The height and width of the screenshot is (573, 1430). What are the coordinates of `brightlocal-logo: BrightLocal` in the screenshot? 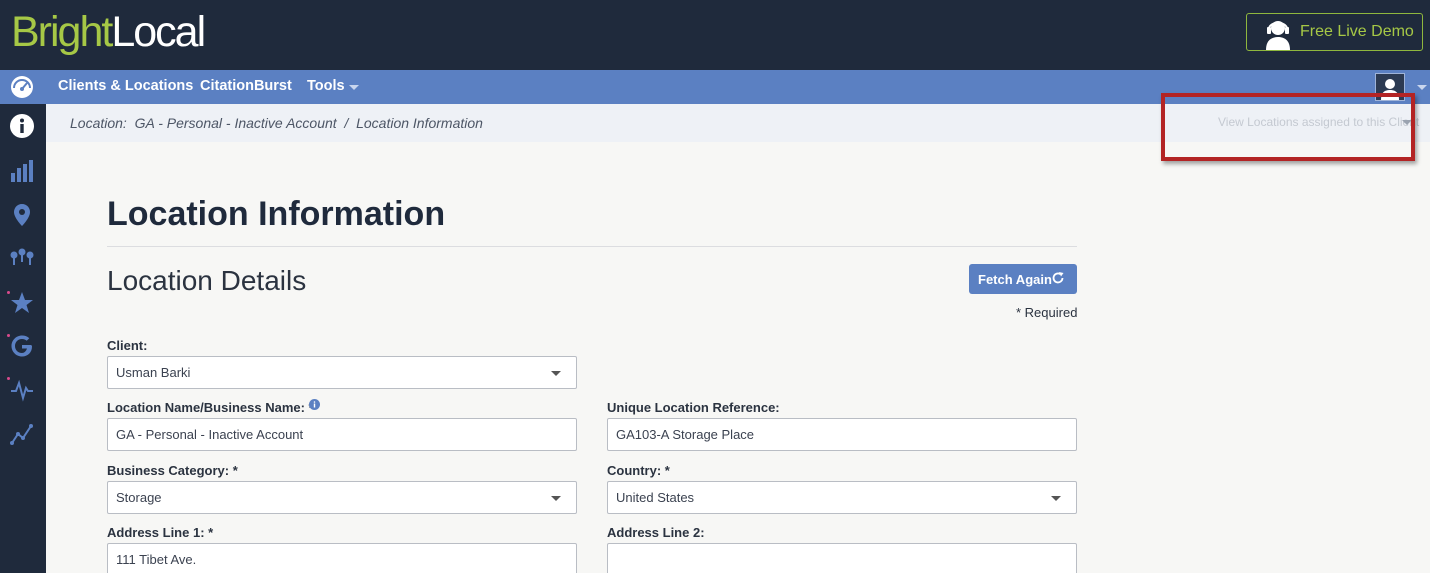 It's located at (108, 32).